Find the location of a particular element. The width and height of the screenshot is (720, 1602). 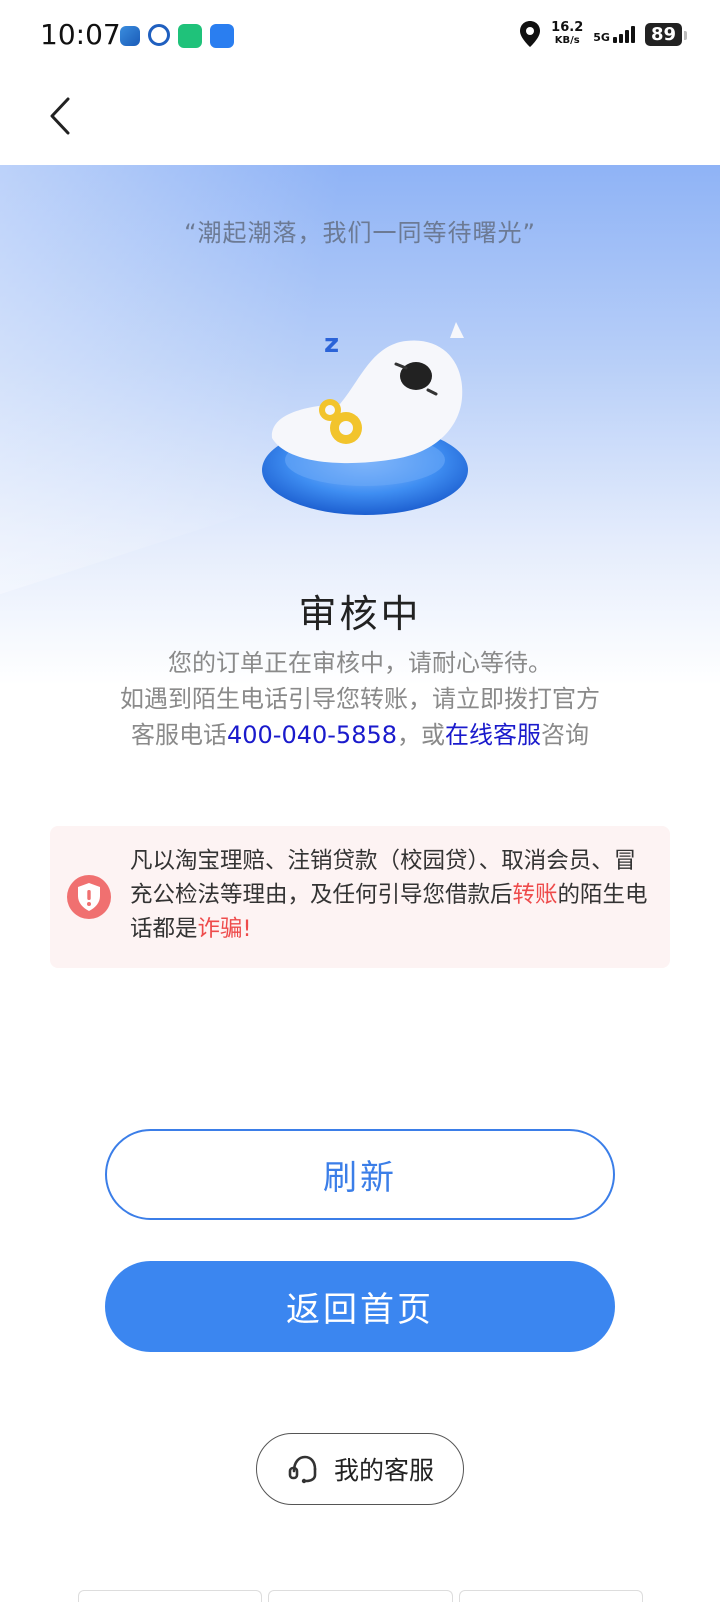

bottom-edge-decoration is located at coordinates (360, 1596).